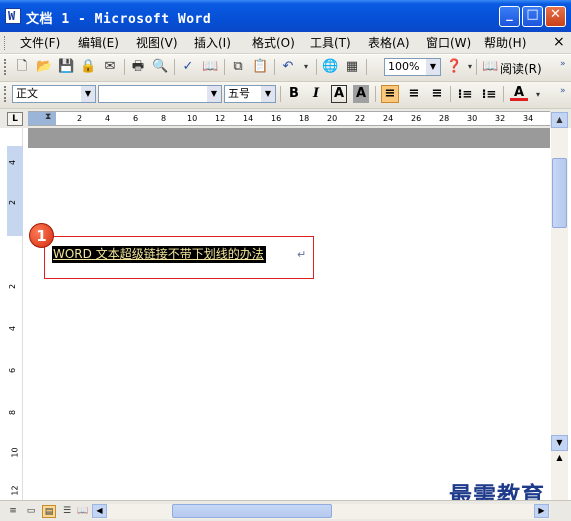 The height and width of the screenshot is (521, 571). I want to click on align-center-button: ≡, so click(414, 94).